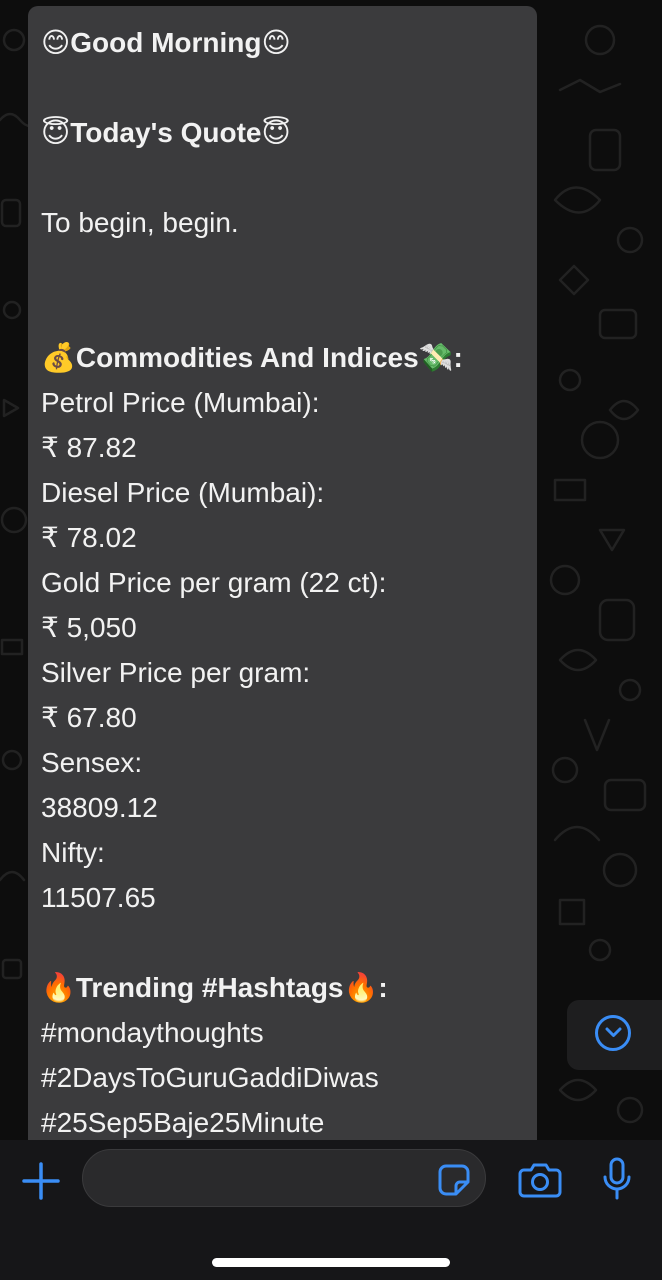  What do you see at coordinates (331, 1210) in the screenshot?
I see `message-input-bar` at bounding box center [331, 1210].